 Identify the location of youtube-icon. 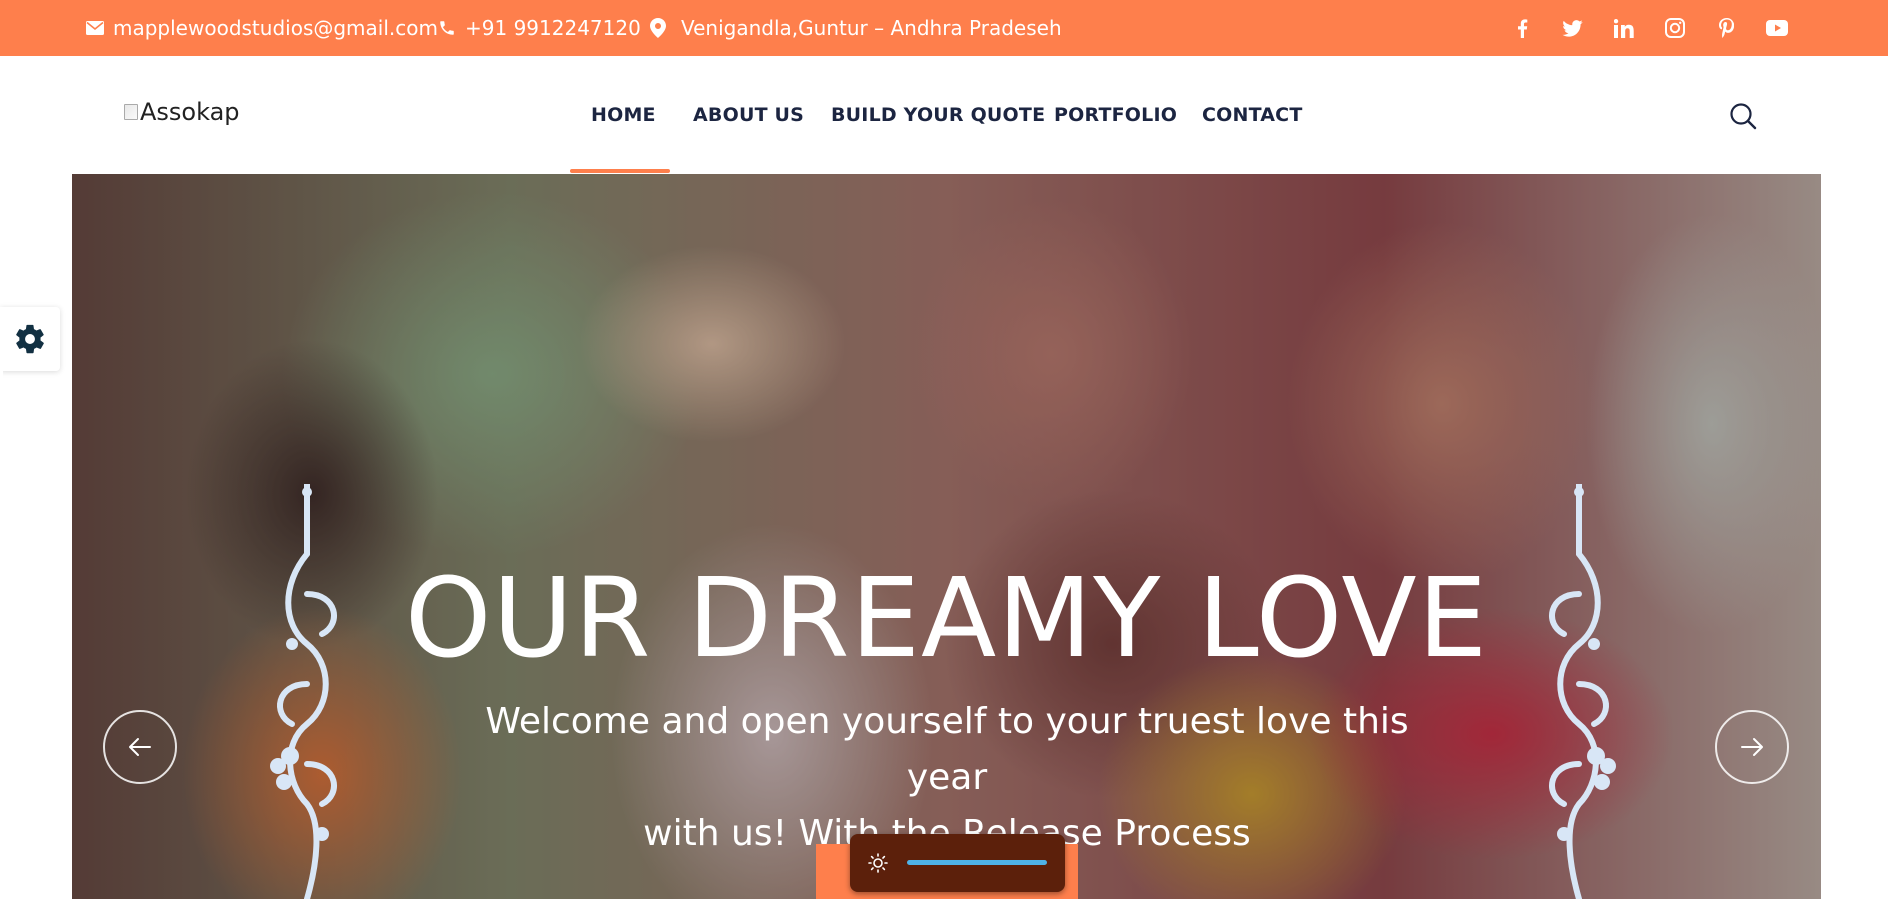
(1777, 28).